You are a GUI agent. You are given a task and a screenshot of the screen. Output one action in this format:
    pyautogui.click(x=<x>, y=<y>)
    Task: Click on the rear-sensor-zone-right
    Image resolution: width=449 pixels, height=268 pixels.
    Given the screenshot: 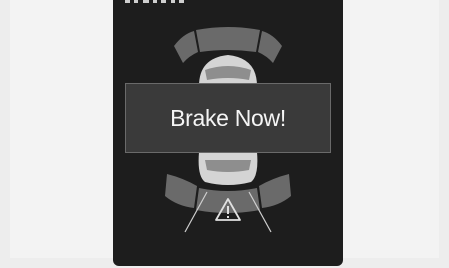 What is the action you would take?
    pyautogui.click(x=275, y=191)
    